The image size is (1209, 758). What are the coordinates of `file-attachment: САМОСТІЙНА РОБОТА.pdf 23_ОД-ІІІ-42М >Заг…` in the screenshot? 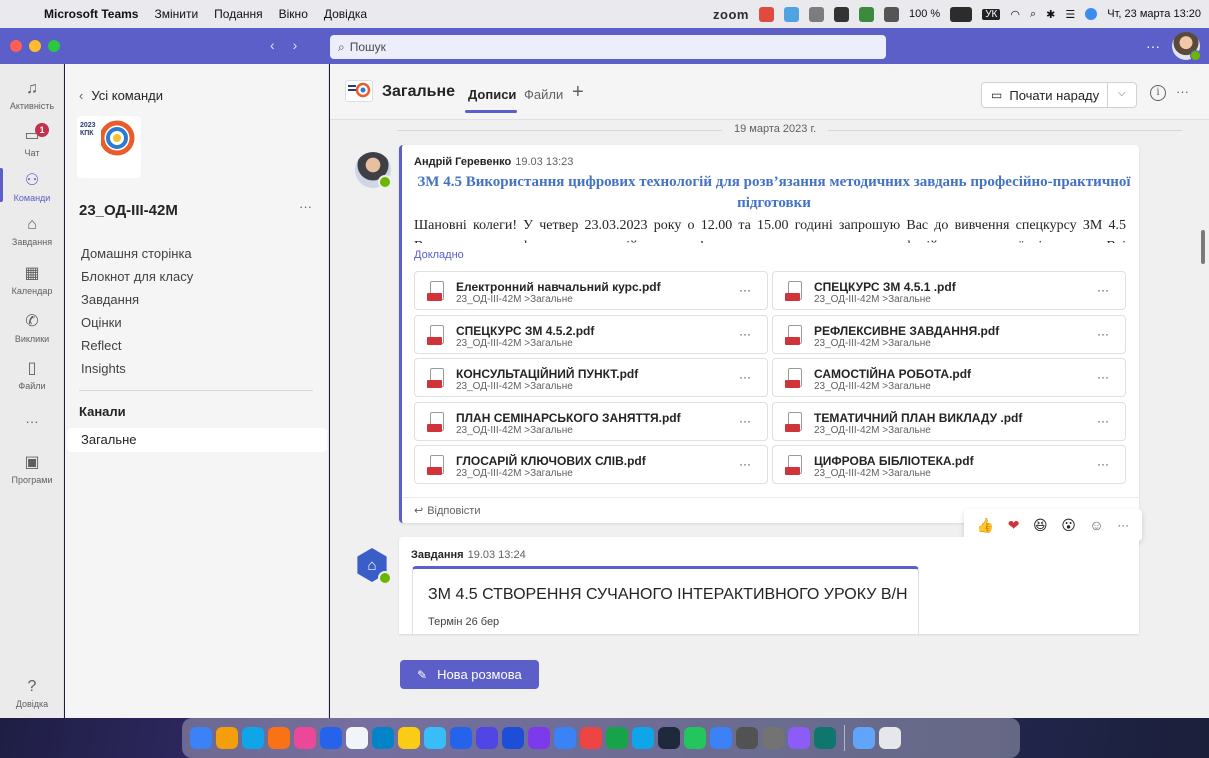 It's located at (949, 377).